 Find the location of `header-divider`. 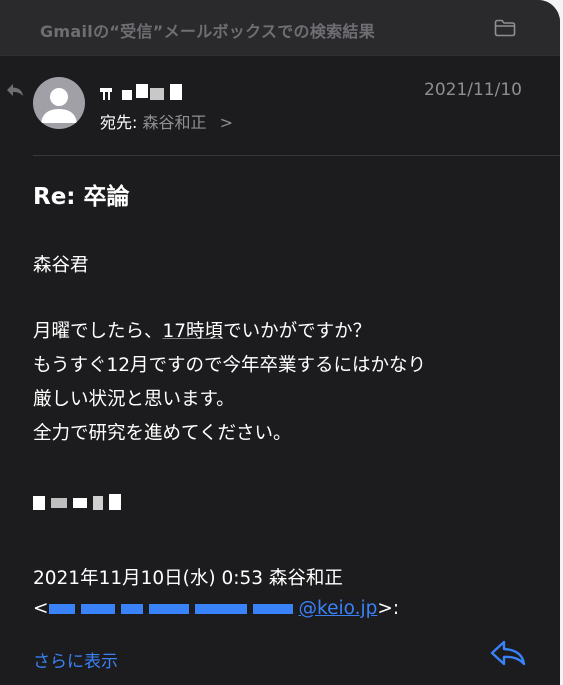

header-divider is located at coordinates (296, 155).